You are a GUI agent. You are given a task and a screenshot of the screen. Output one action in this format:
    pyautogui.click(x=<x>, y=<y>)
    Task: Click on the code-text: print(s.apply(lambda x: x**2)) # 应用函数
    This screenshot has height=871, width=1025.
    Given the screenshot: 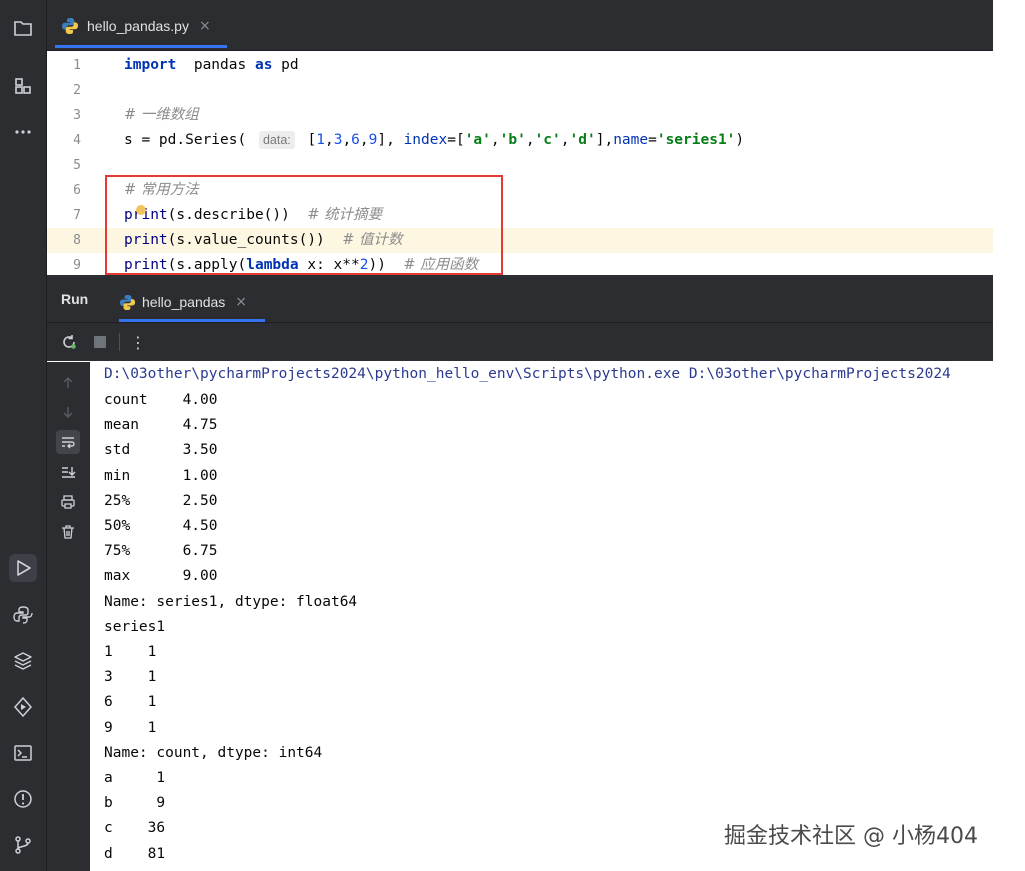 What is the action you would take?
    pyautogui.click(x=301, y=263)
    